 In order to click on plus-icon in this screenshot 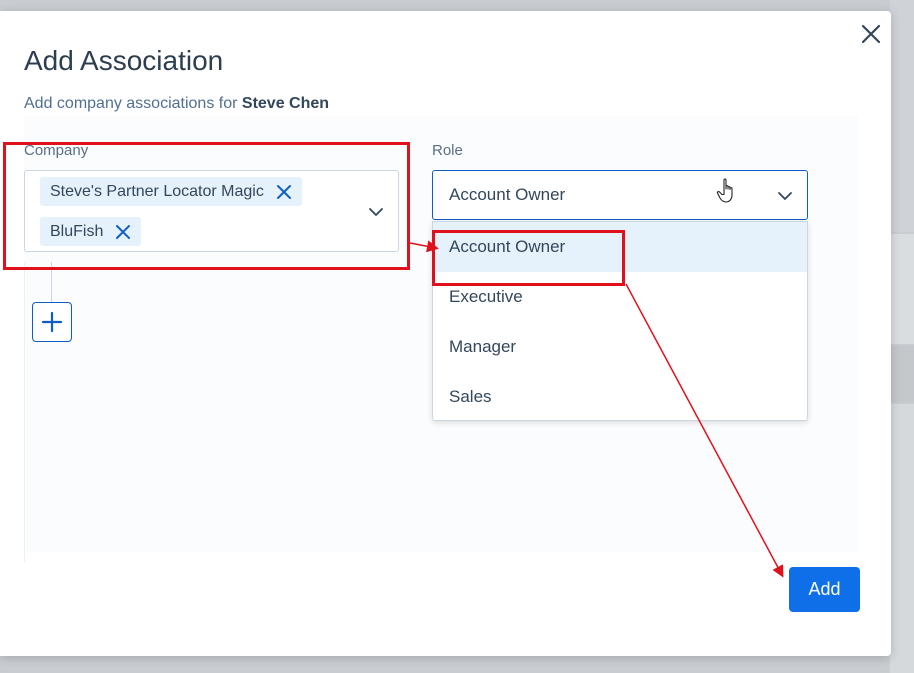, I will do `click(52, 322)`.